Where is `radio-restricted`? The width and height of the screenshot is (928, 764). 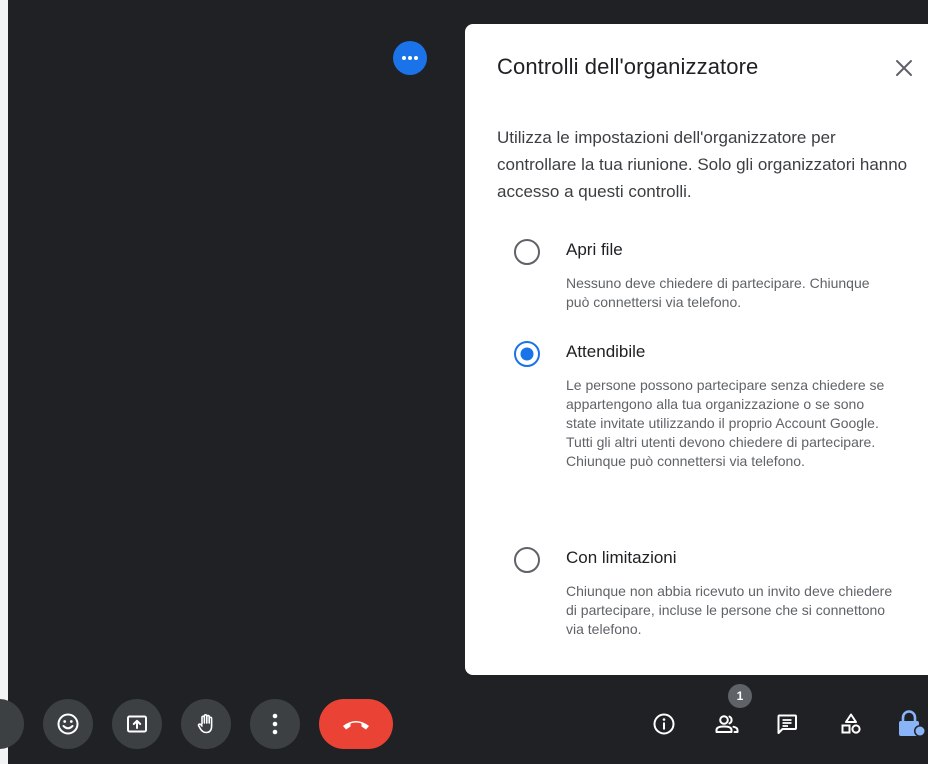 radio-restricted is located at coordinates (527, 560).